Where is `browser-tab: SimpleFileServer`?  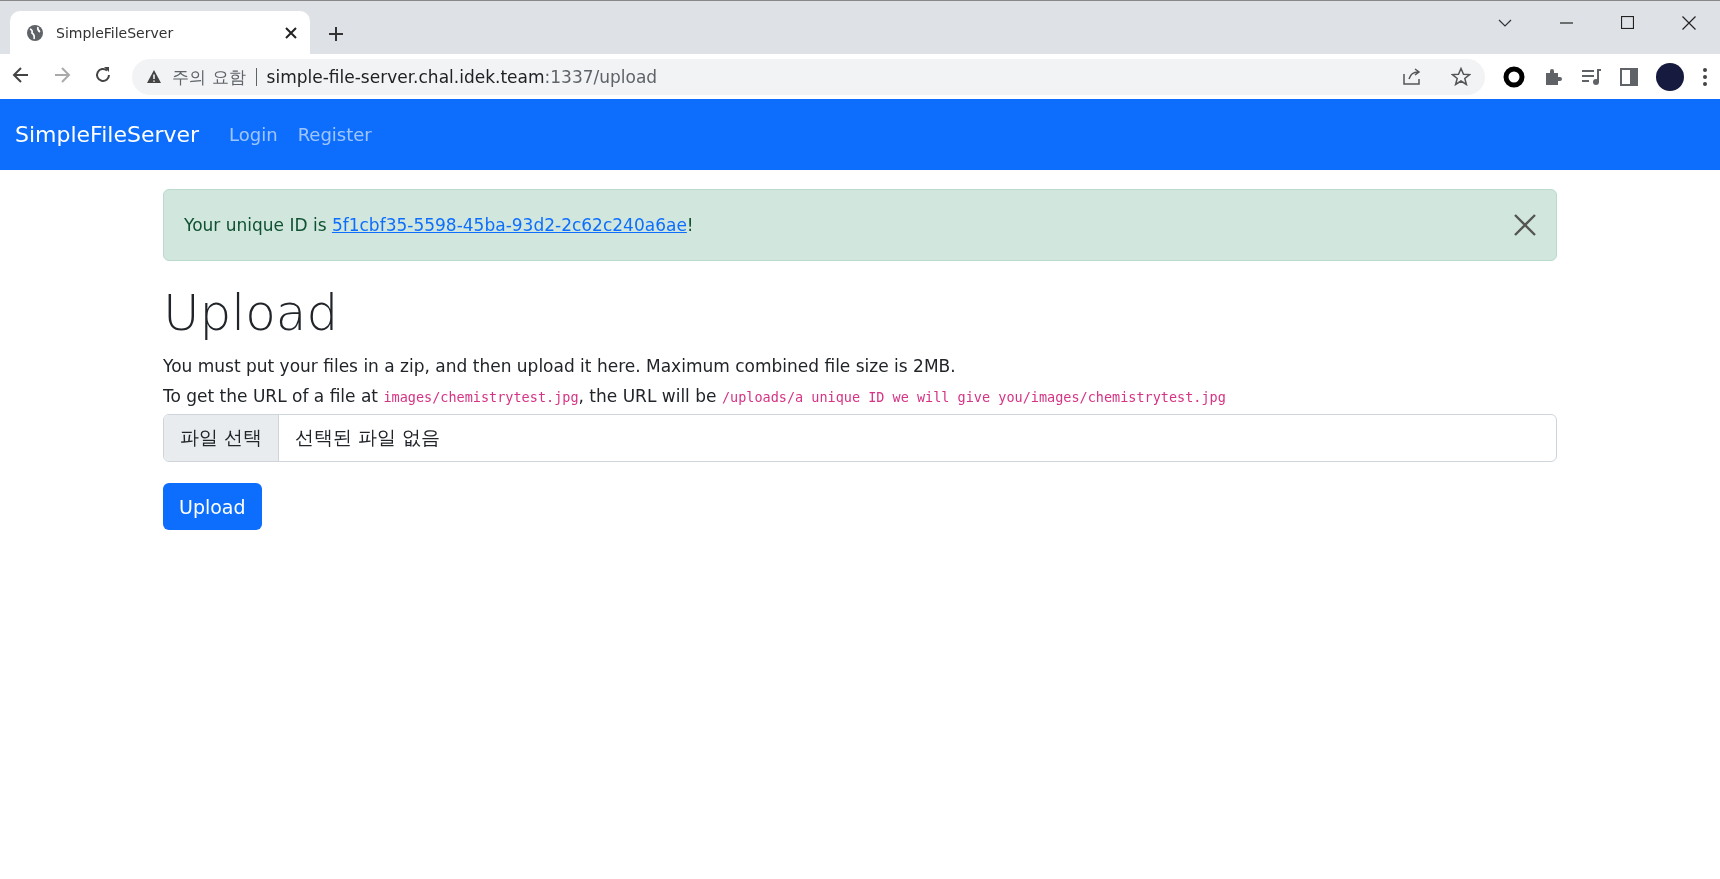
browser-tab: SimpleFileServer is located at coordinates (160, 32).